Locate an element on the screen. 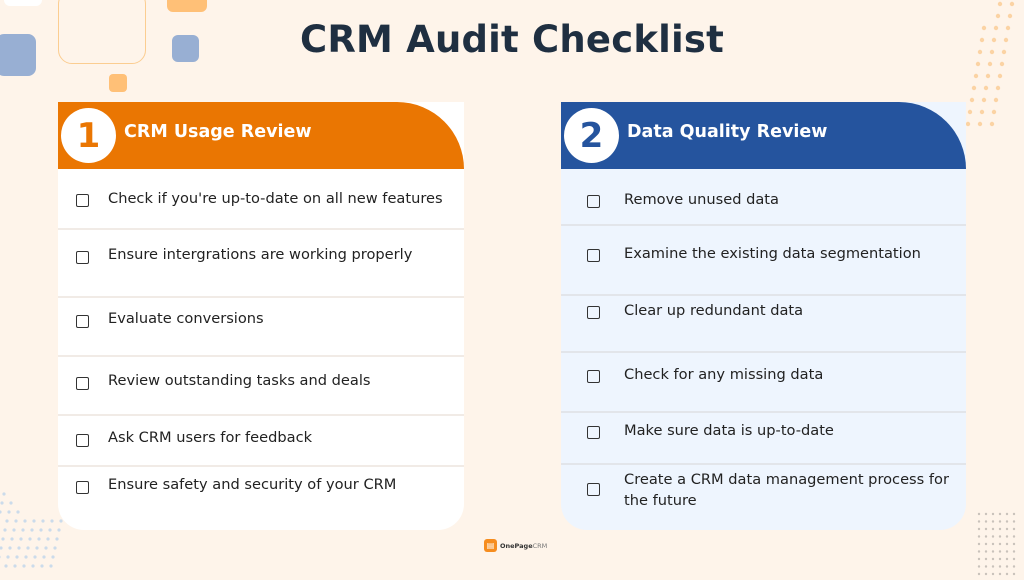  book-icon: ▤ is located at coordinates (490, 545).